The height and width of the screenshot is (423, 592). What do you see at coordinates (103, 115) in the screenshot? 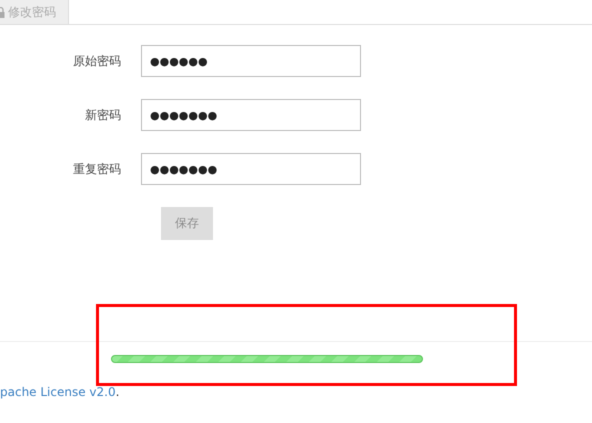
I see `field-label: 新密码` at bounding box center [103, 115].